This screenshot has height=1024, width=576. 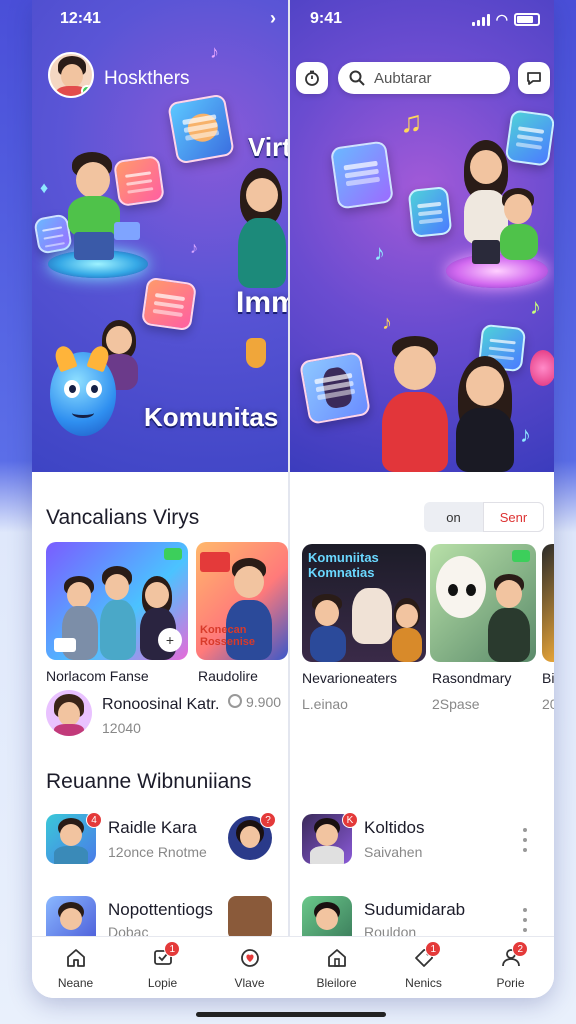 What do you see at coordinates (162, 982) in the screenshot?
I see `nav-label: Lopie` at bounding box center [162, 982].